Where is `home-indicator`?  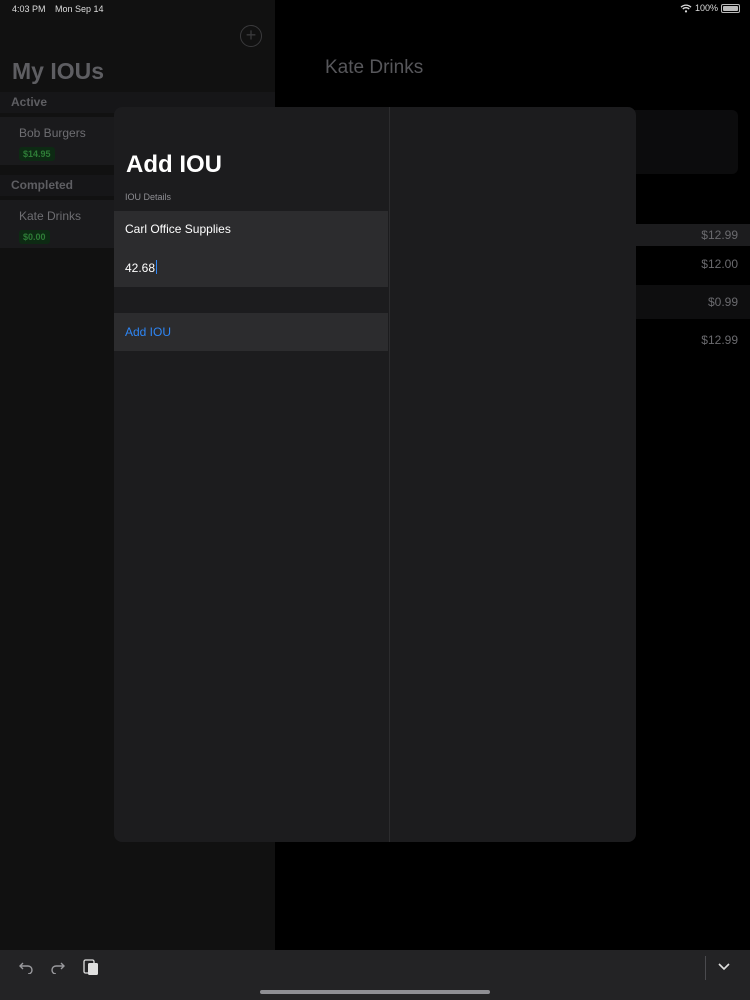 home-indicator is located at coordinates (375, 992).